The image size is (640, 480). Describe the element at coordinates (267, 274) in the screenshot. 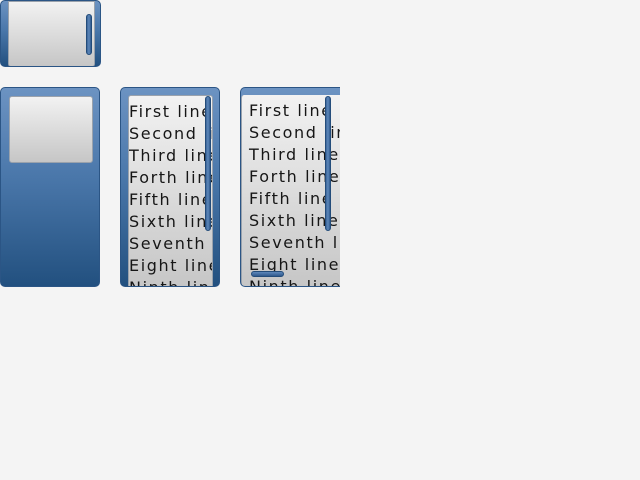

I see `horizontal-scrollbar-thumb` at that location.